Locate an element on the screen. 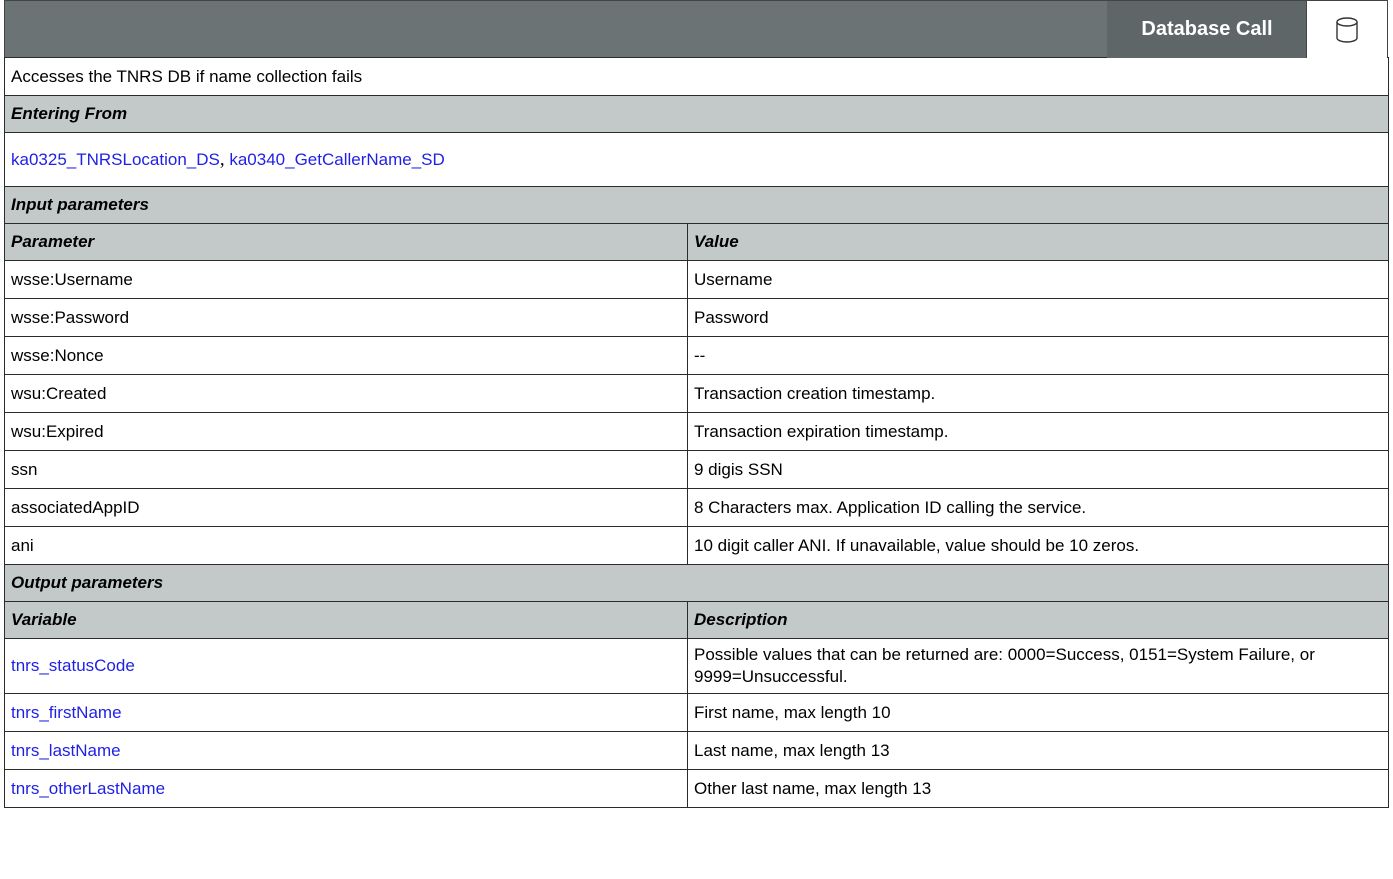 The height and width of the screenshot is (879, 1393). input-param-name: wsse:Username is located at coordinates (346, 279).